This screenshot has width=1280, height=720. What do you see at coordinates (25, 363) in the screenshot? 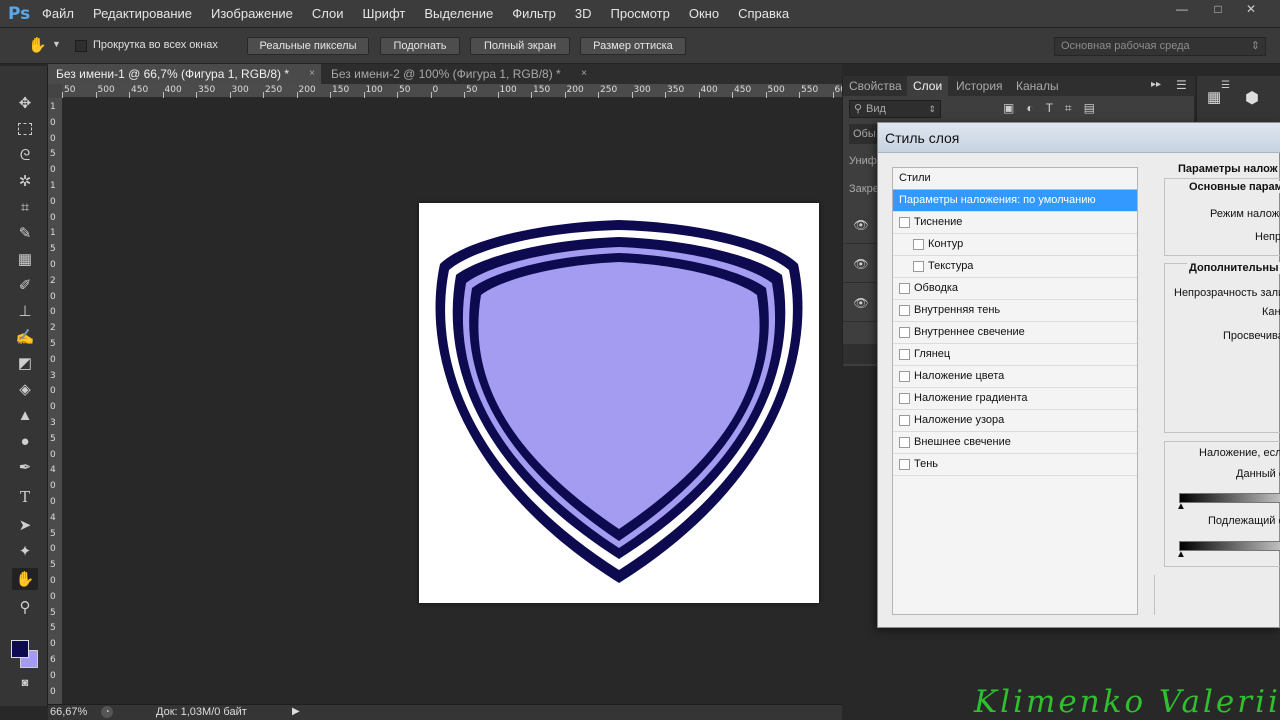
I see `eraser-tool-icon: ◩` at bounding box center [25, 363].